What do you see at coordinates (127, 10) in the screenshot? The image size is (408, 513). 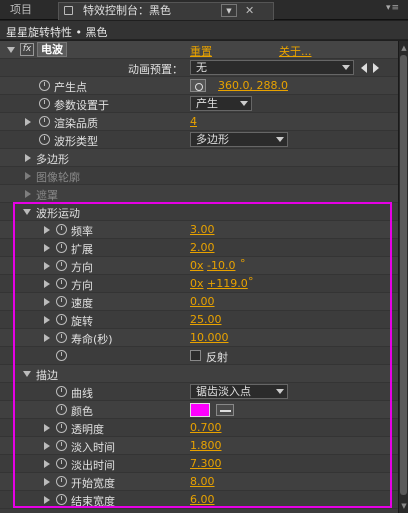 I see `tab-effect-controls-label: 特效控制台：黑色` at bounding box center [127, 10].